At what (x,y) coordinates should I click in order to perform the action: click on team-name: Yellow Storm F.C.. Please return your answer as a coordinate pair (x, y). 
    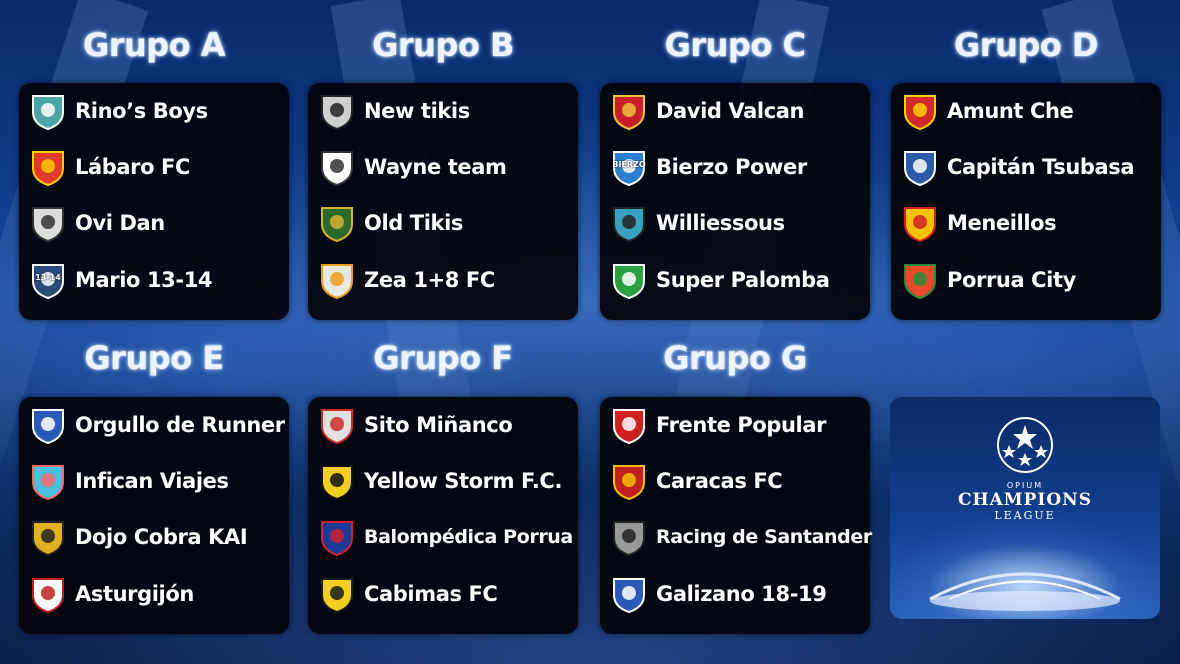
    Looking at the image, I should click on (463, 481).